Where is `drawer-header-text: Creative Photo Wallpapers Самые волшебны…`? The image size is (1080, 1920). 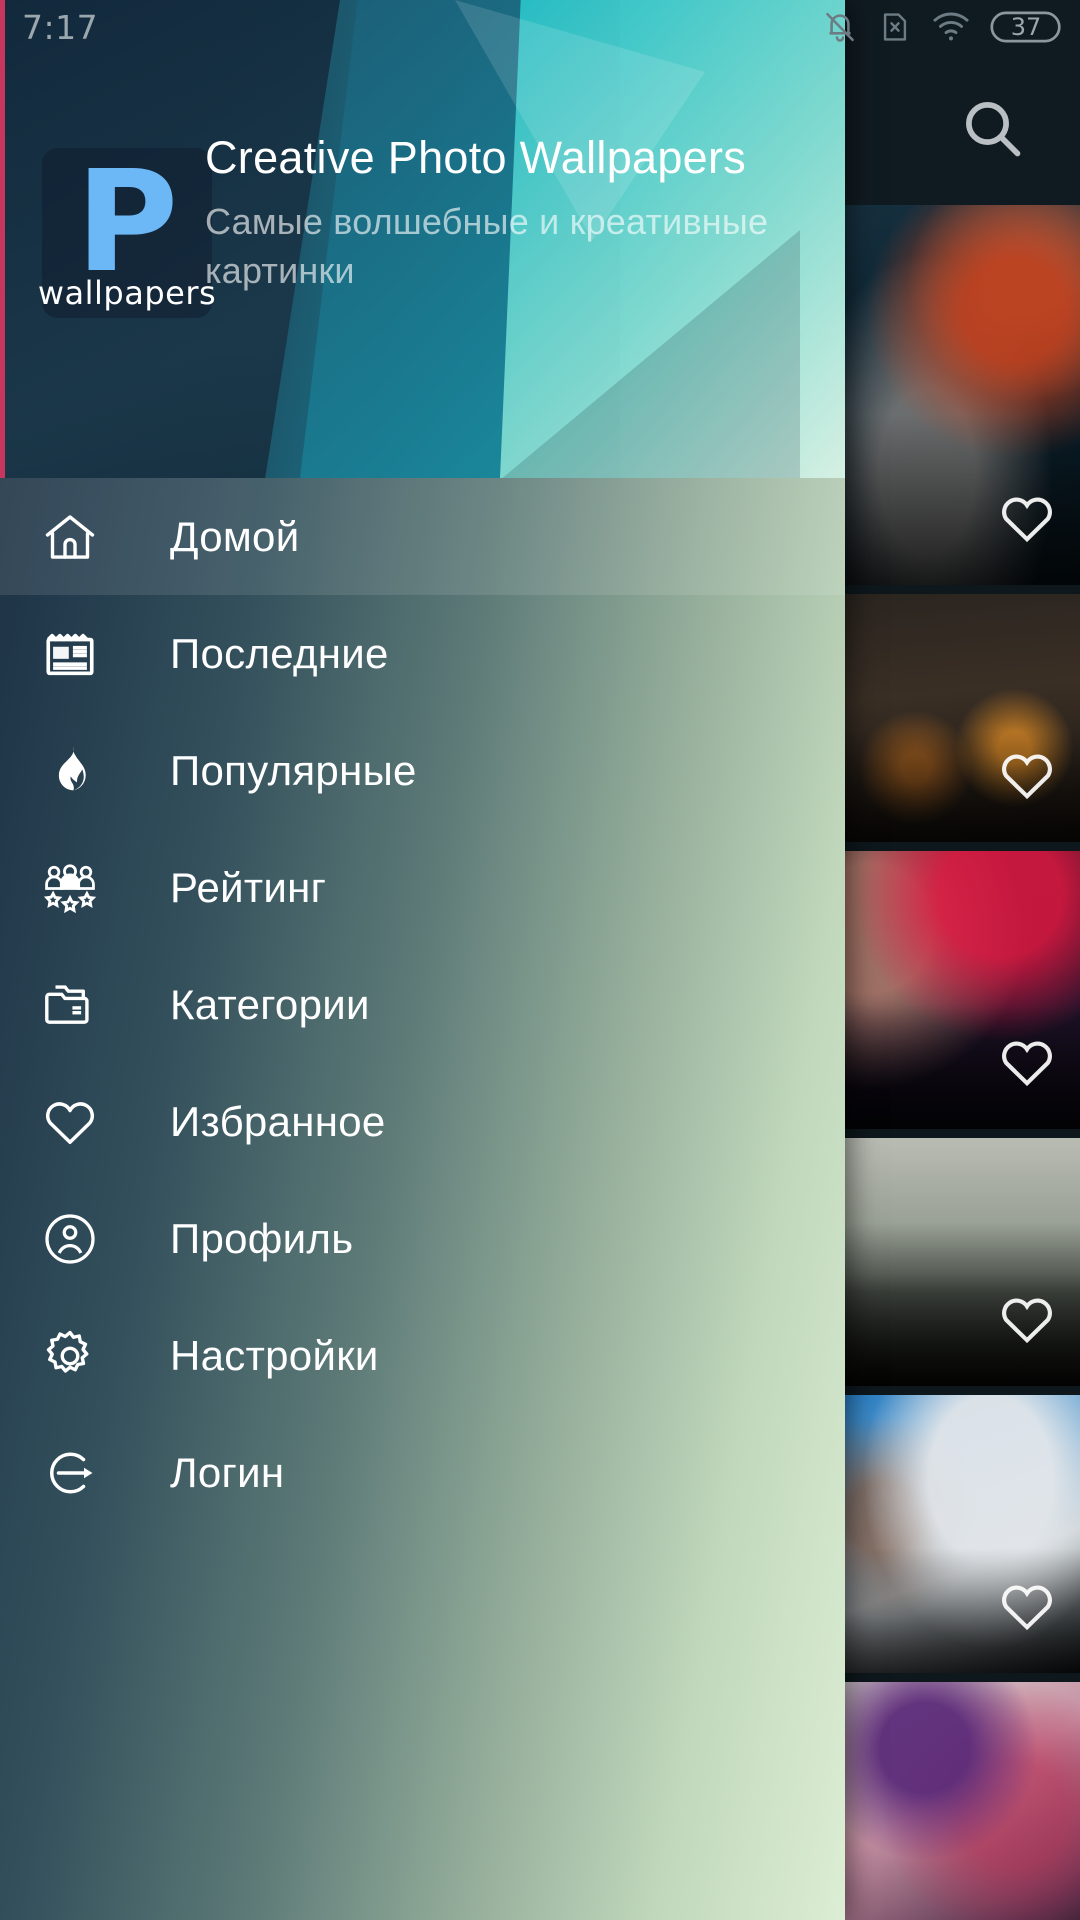
drawer-header-text: Creative Photo Wallpapers Самые волшебны… is located at coordinates (495, 212).